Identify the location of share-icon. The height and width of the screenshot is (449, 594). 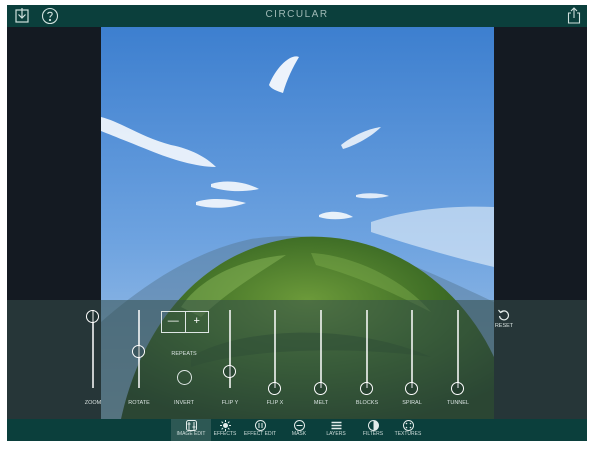
(574, 16).